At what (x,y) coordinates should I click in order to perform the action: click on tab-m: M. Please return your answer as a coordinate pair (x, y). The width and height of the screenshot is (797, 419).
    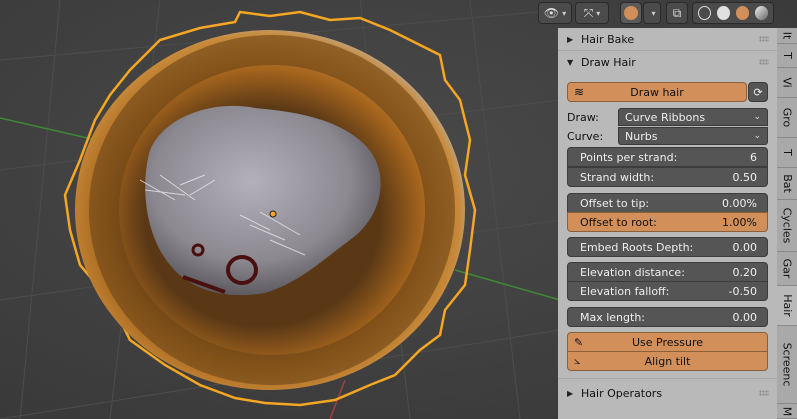
    Looking at the image, I should click on (787, 411).